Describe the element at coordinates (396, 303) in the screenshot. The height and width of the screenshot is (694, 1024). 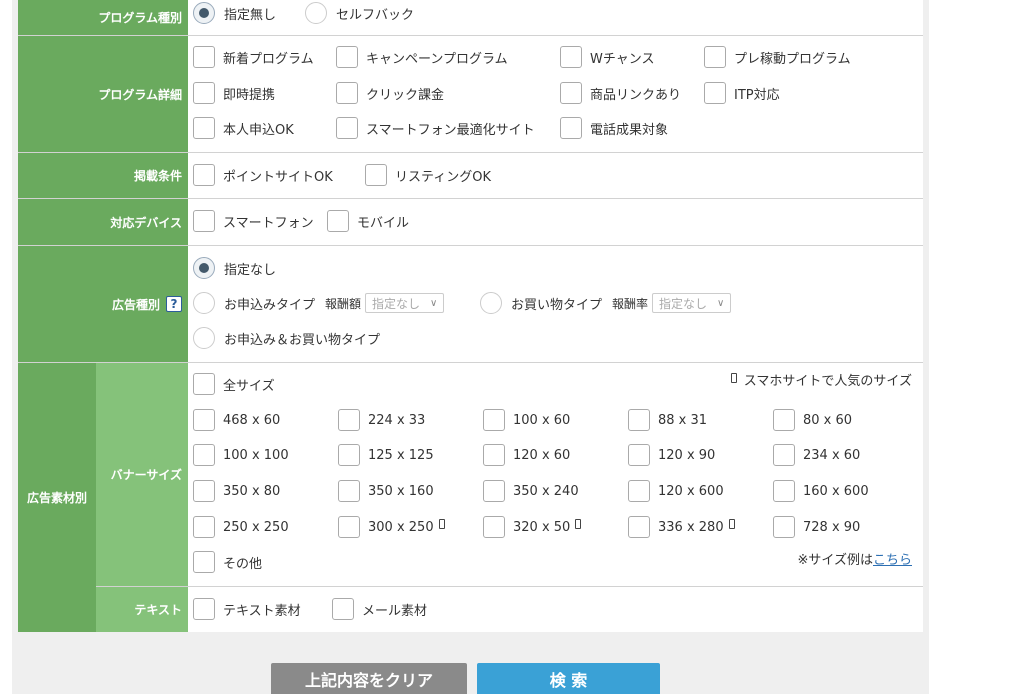
I see `fee-amount-value: 指定なし` at that location.